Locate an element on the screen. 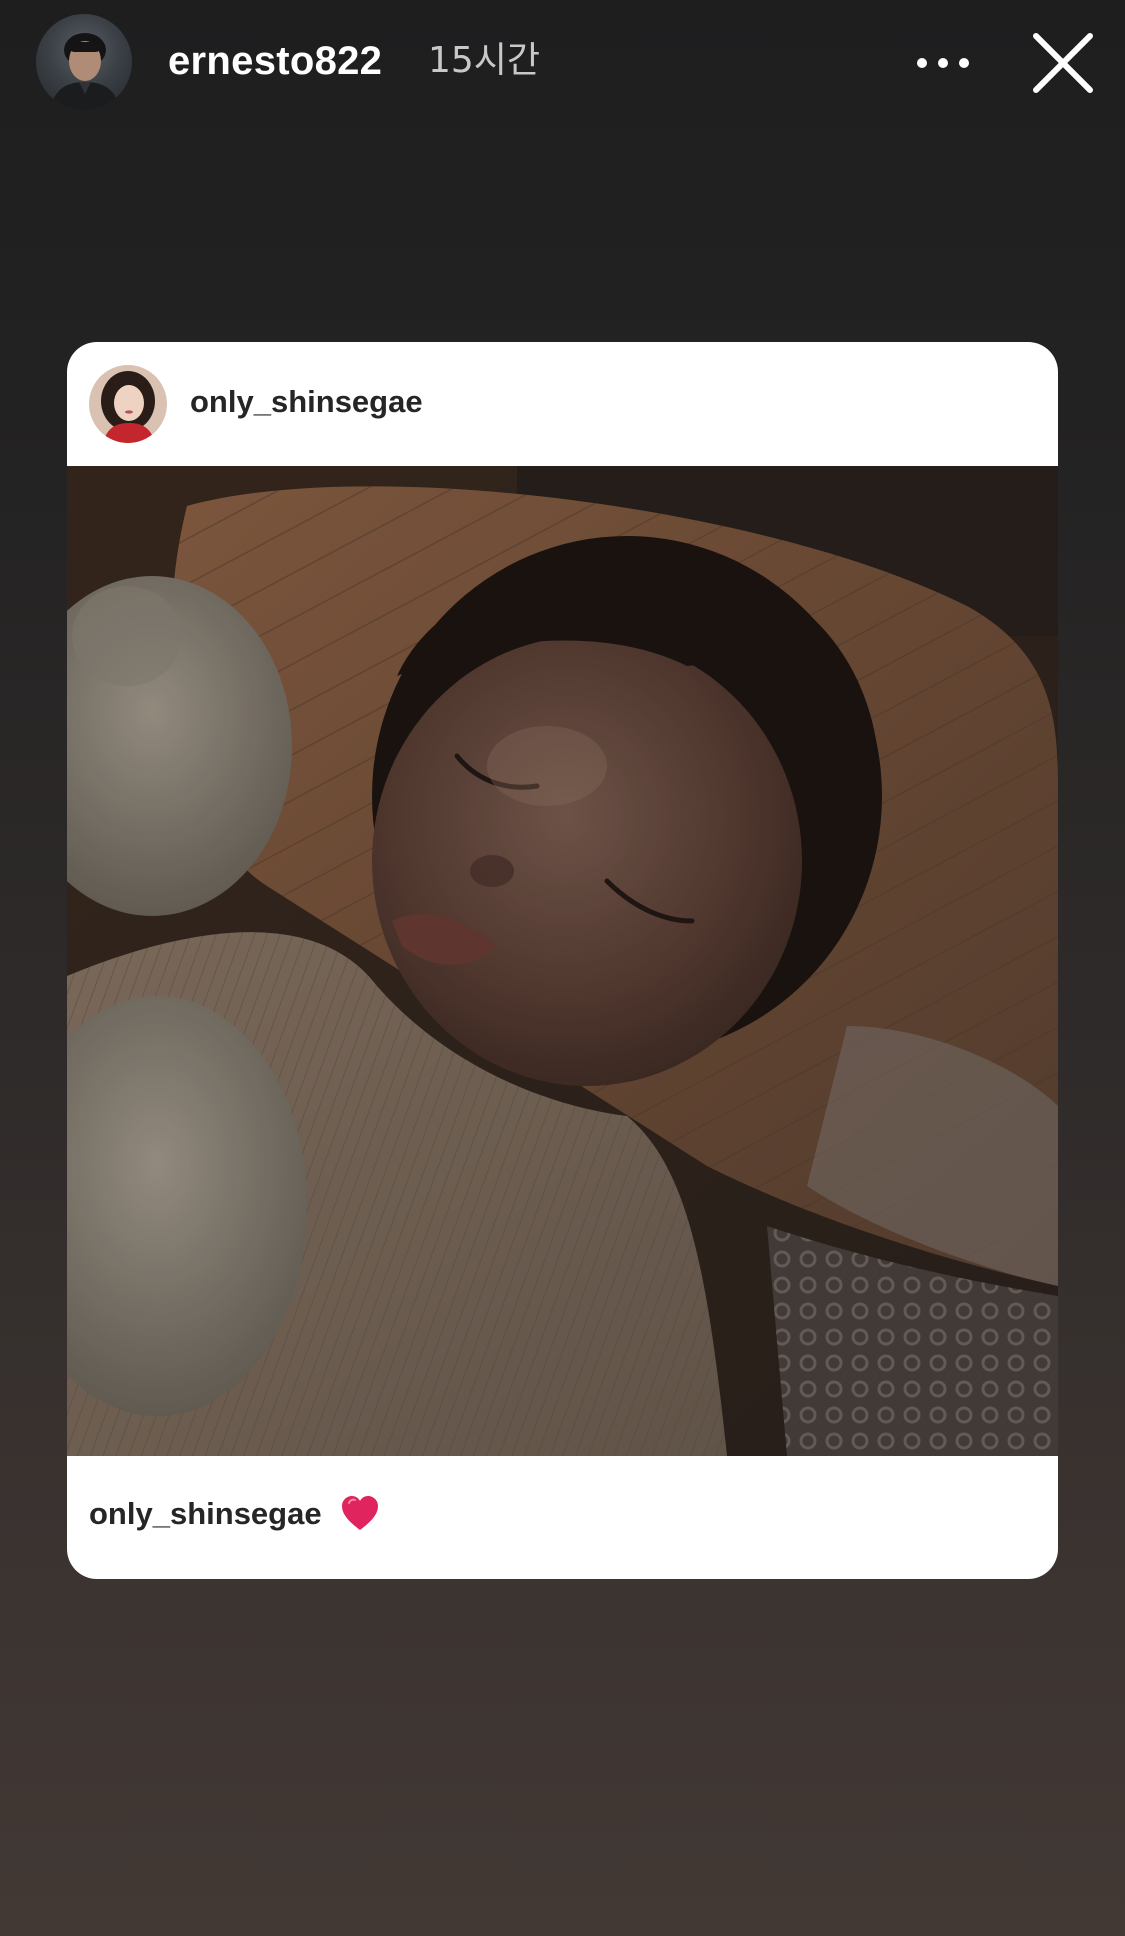 The image size is (1125, 1936). story-header: ernesto822 15시간 is located at coordinates (562, 65).